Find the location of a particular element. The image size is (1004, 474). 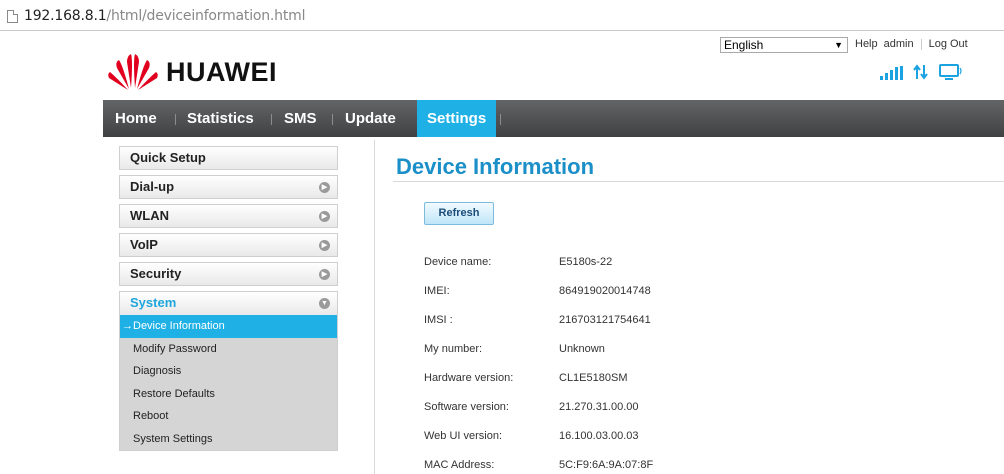

address-bar: 192.168.8.1/html/deviceinformation.html is located at coordinates (502, 15).